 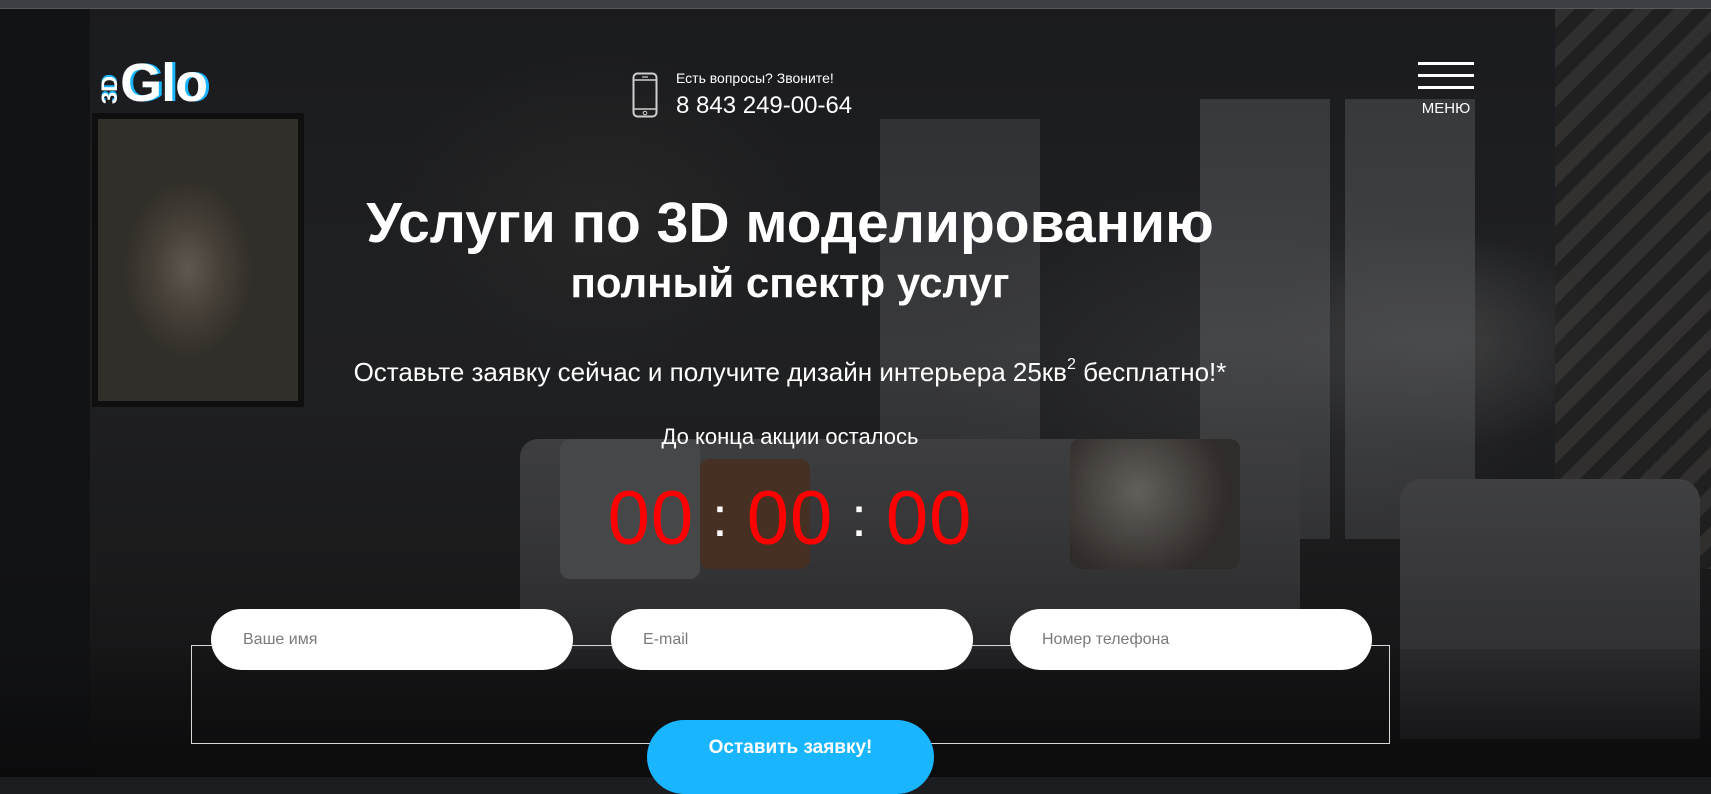 I want to click on countdown-timer: 00:00:00, so click(x=790, y=518).